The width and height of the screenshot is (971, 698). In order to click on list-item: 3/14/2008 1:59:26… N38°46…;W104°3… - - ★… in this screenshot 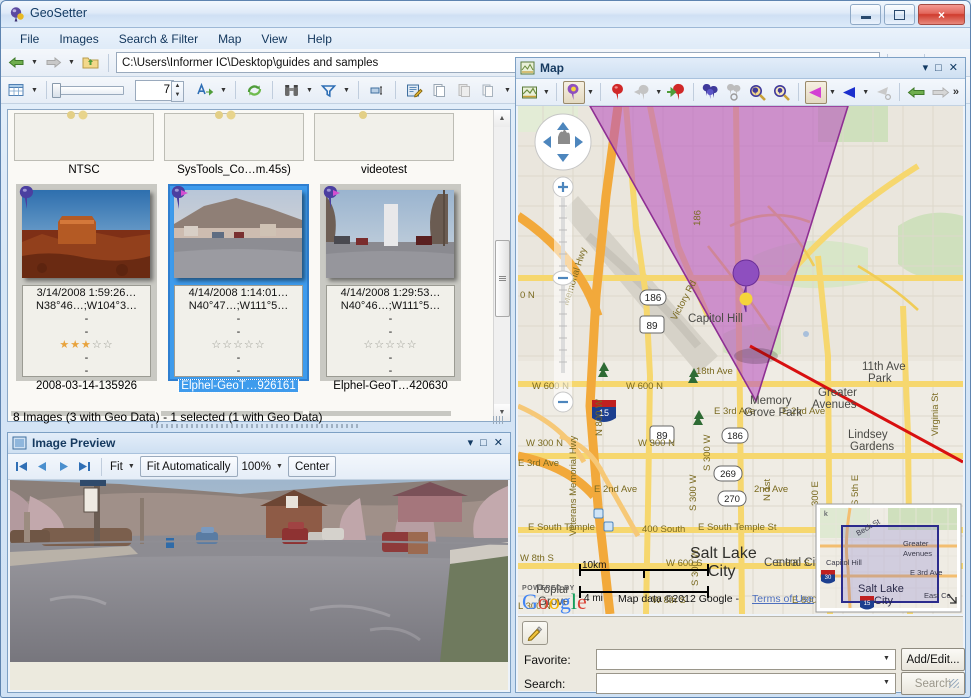, I will do `click(86, 288)`.